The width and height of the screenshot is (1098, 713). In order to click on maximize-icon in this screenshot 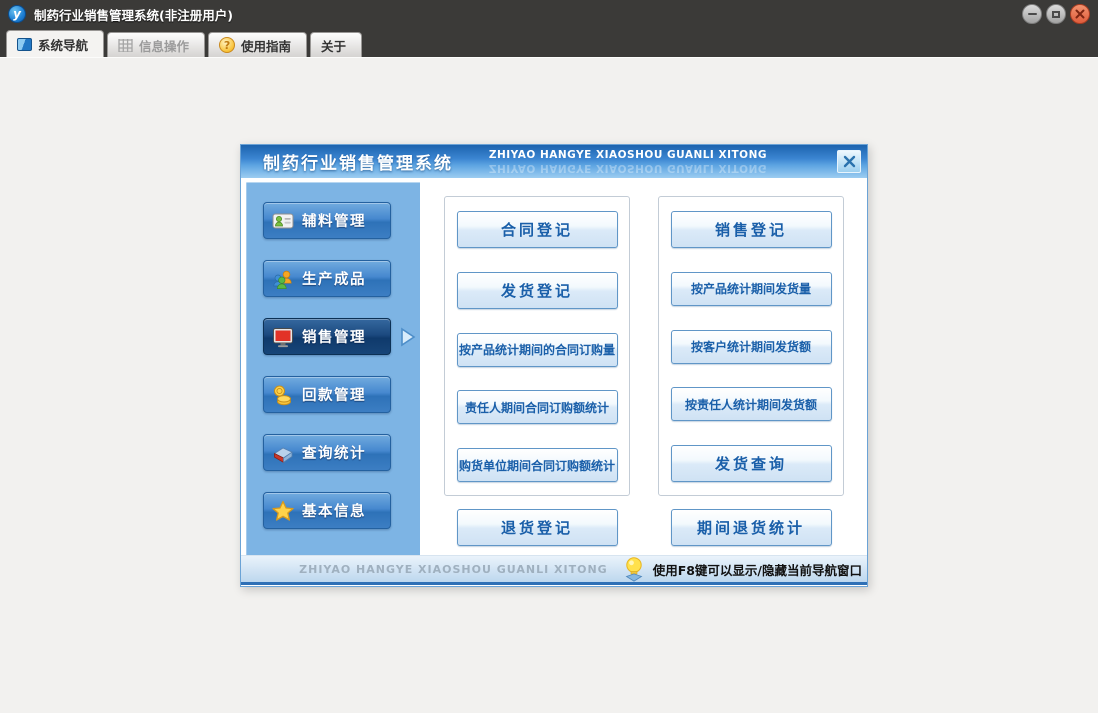, I will do `click(1056, 14)`.